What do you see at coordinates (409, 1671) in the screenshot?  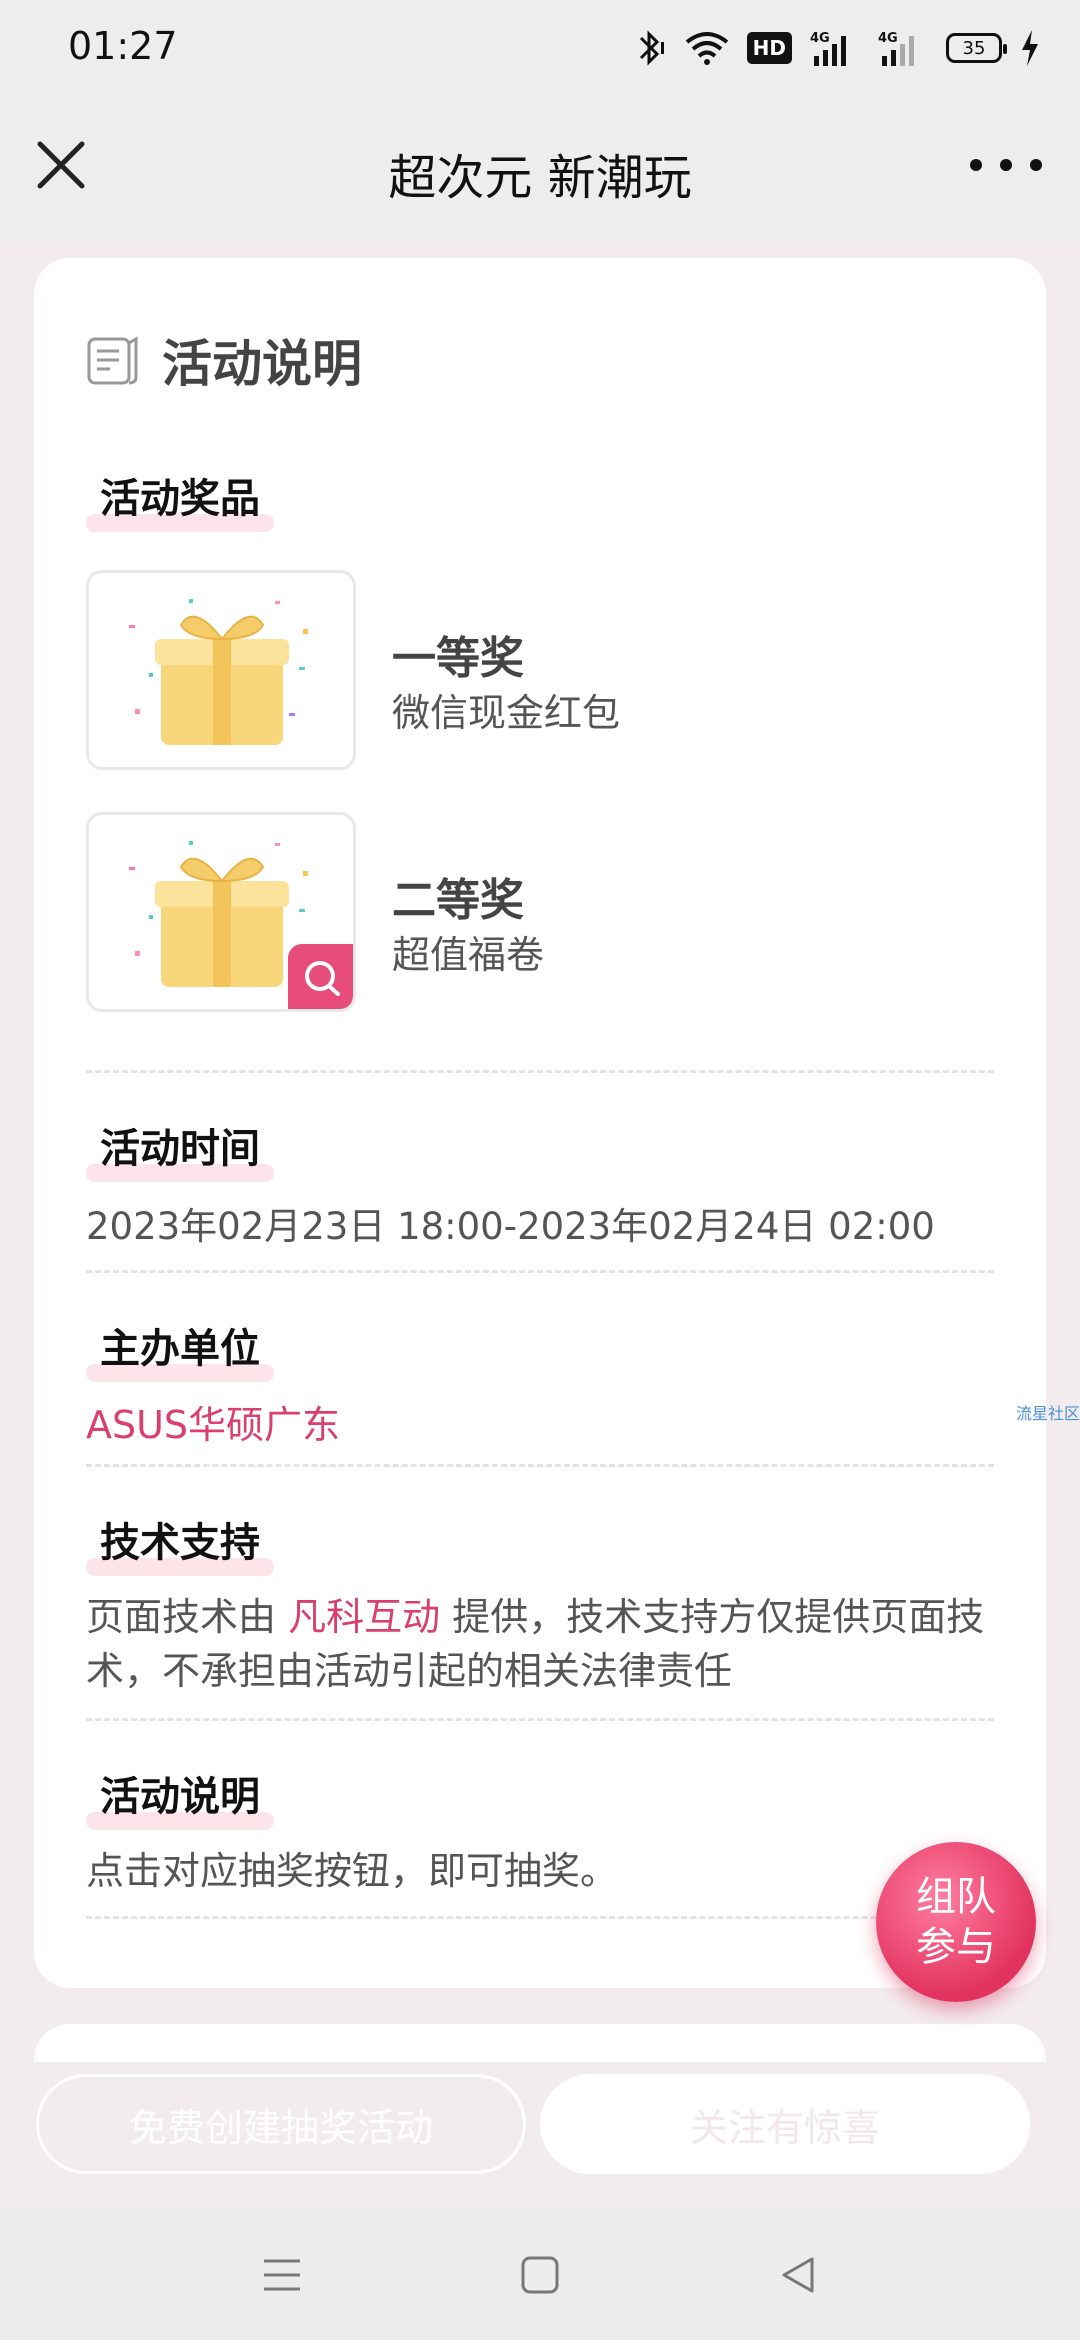 I see `tech-line-2: 术，不承担由活动引起的相关法律责任` at bounding box center [409, 1671].